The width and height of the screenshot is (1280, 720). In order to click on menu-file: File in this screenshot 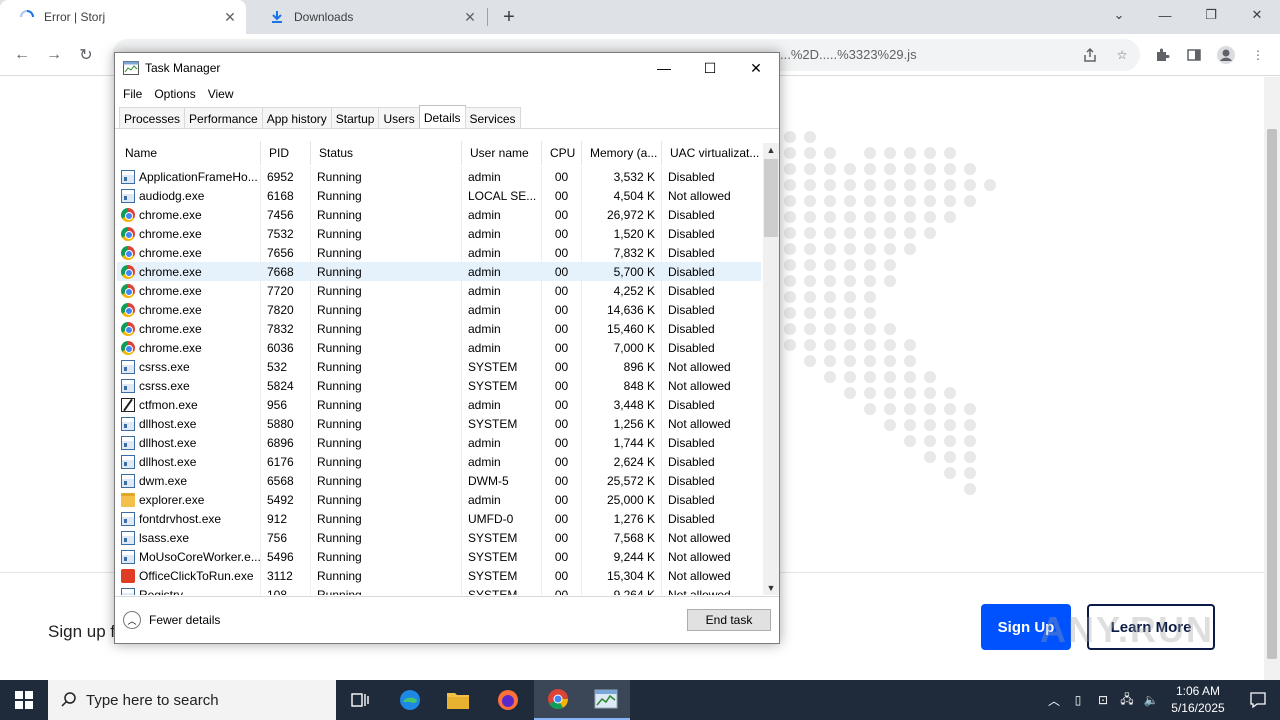, I will do `click(132, 94)`.